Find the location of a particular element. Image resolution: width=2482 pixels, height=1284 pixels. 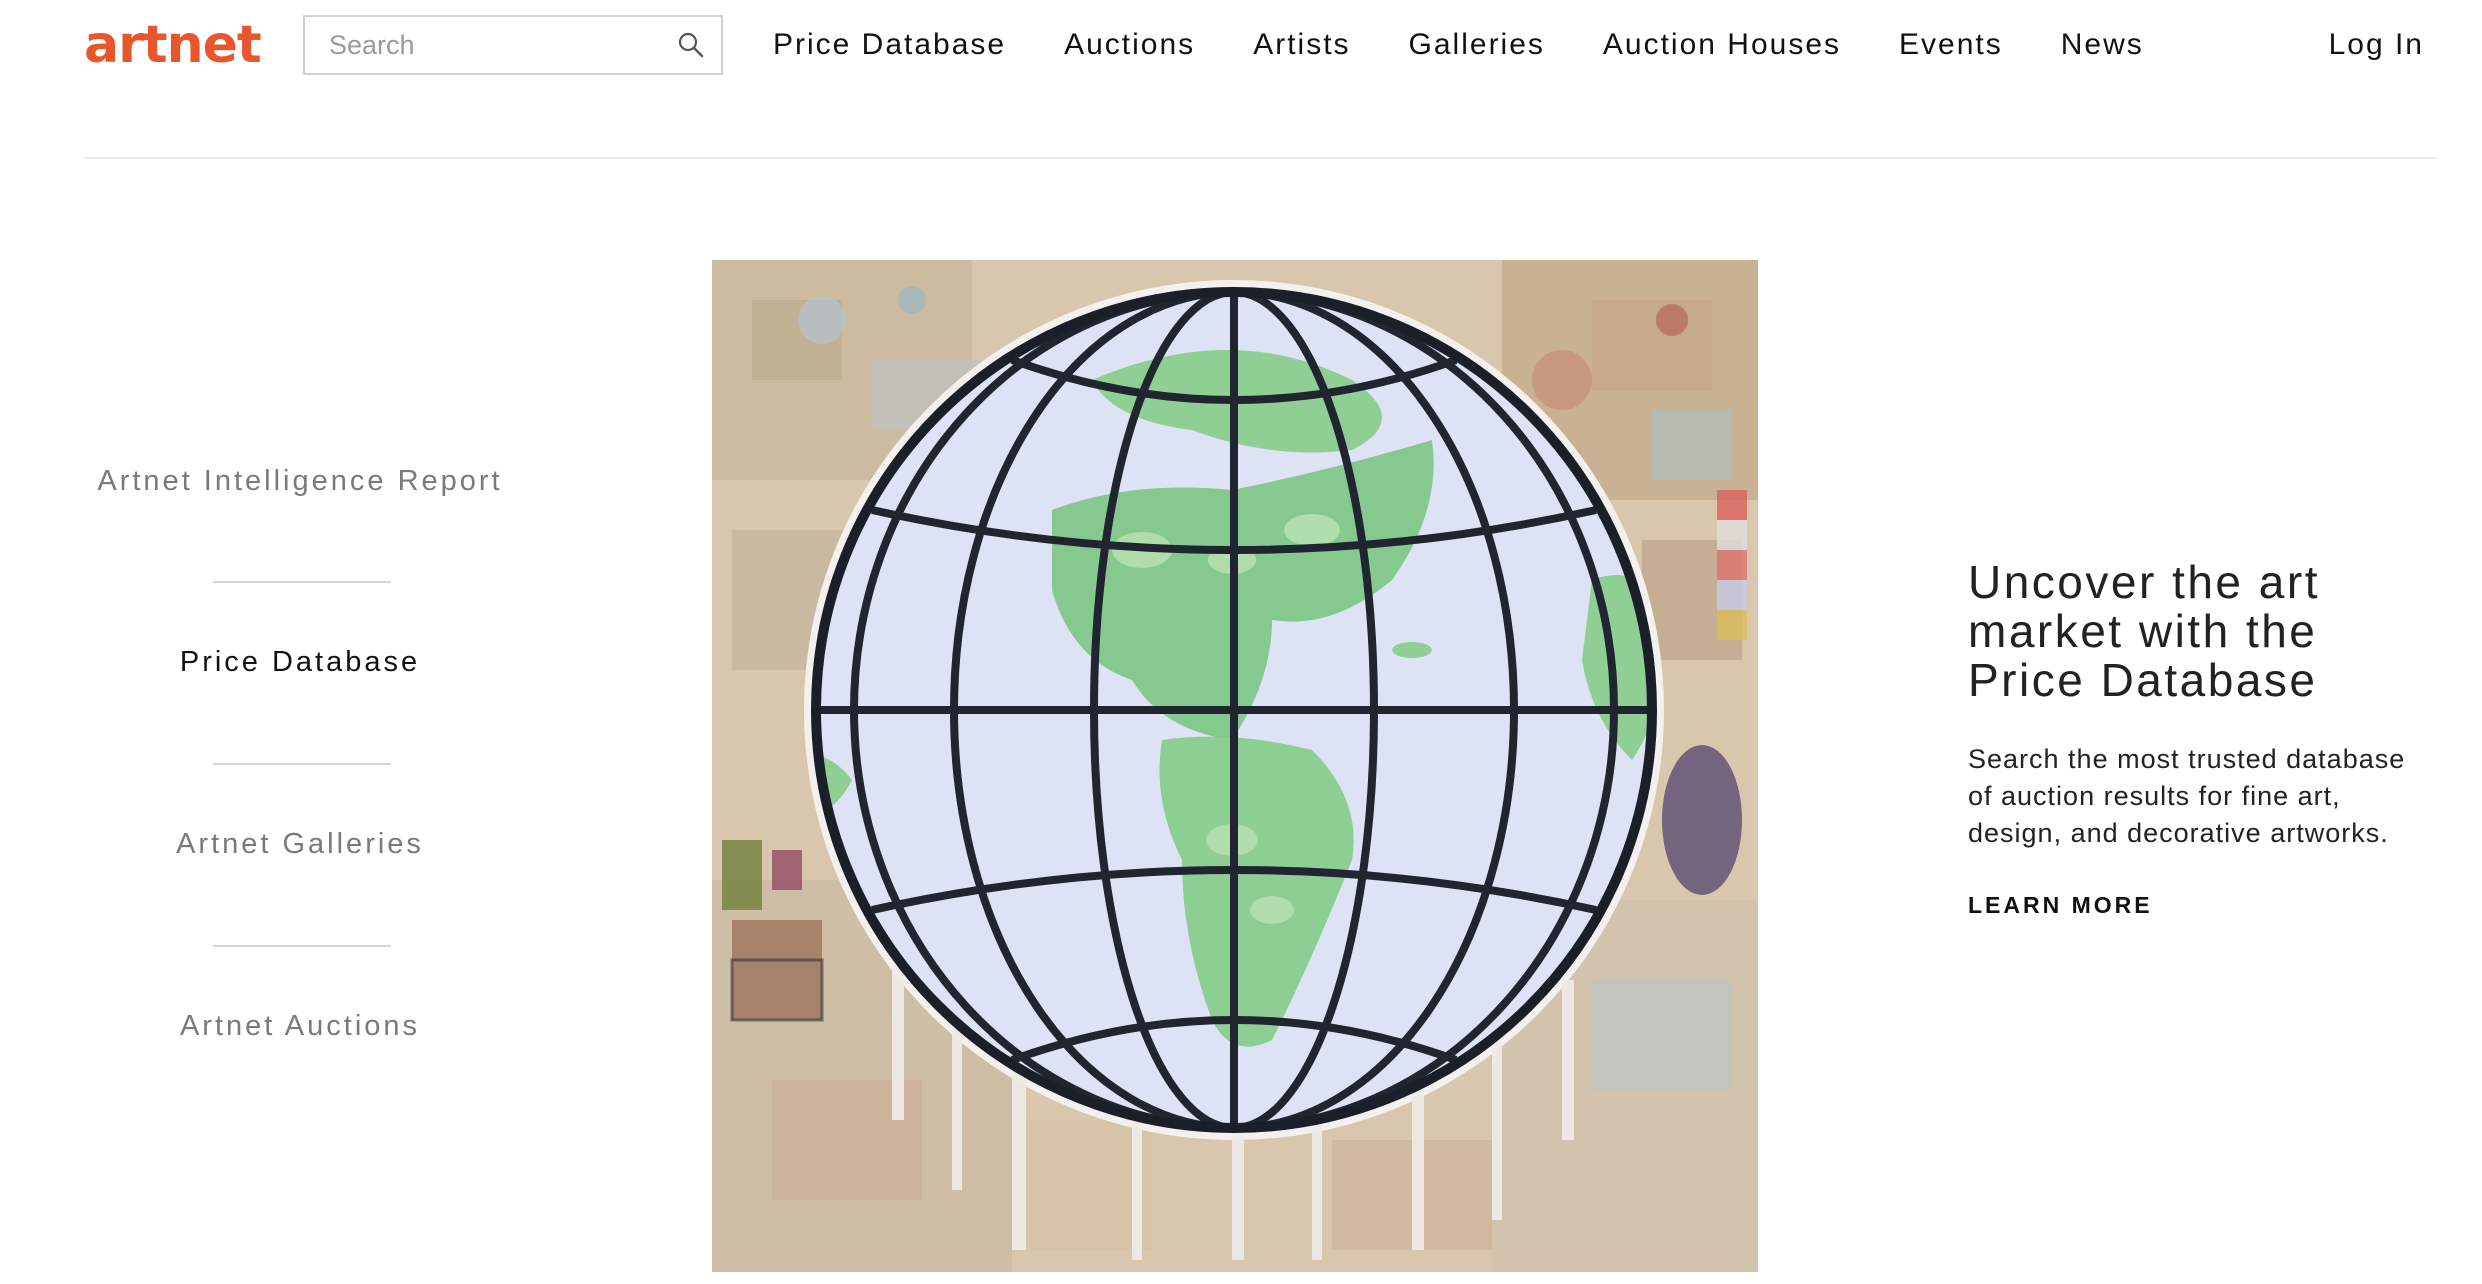

learn-more-link: LEARN MORE is located at coordinates (2060, 905).